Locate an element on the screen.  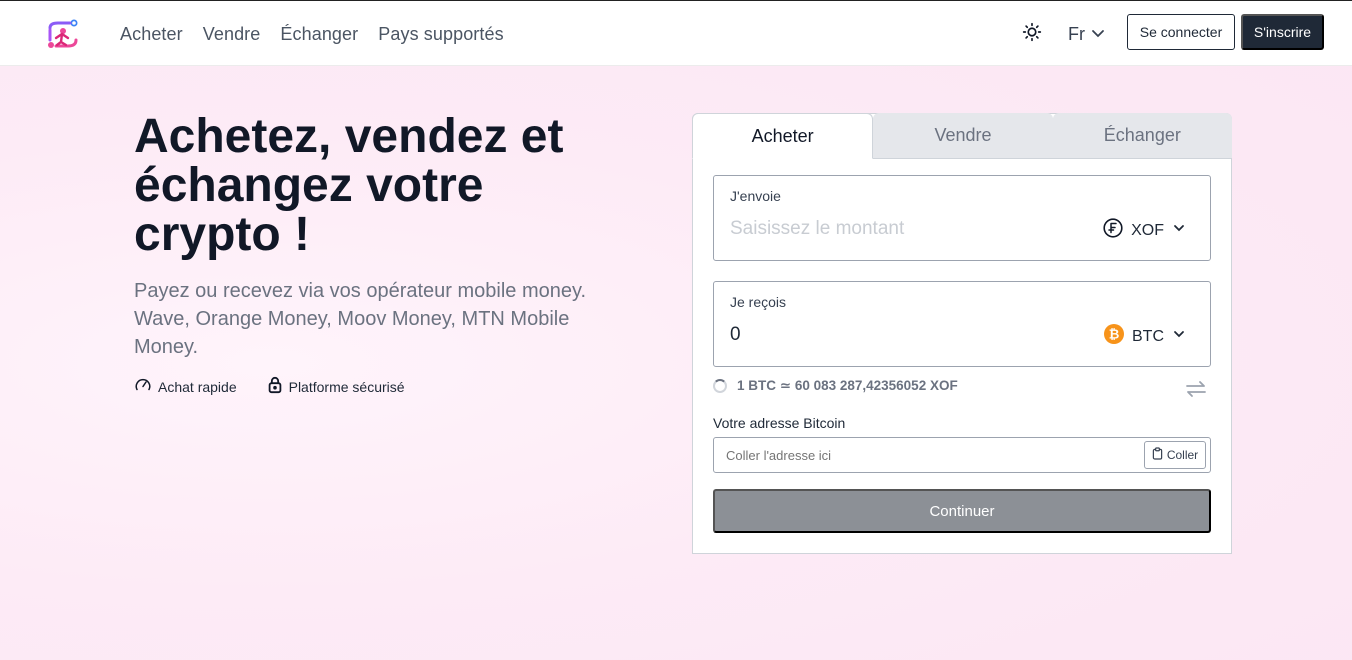
language-label: Fr is located at coordinates (1076, 33).